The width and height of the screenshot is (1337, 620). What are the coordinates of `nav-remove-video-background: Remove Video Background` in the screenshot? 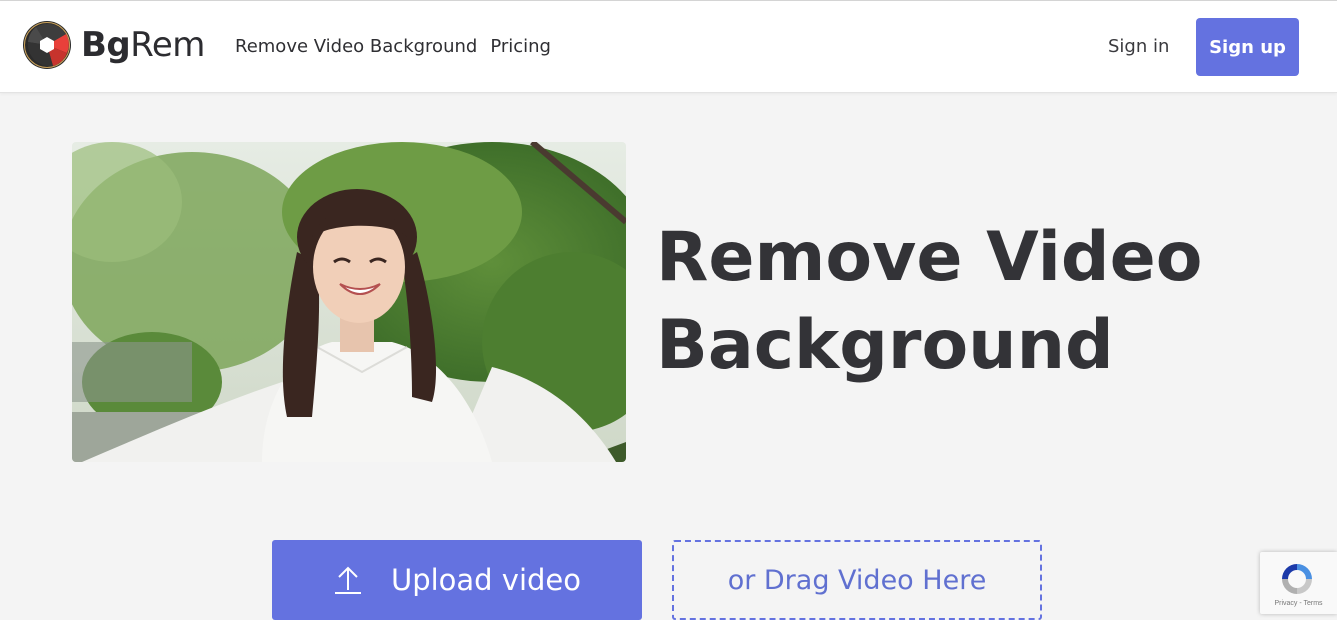 It's located at (356, 47).